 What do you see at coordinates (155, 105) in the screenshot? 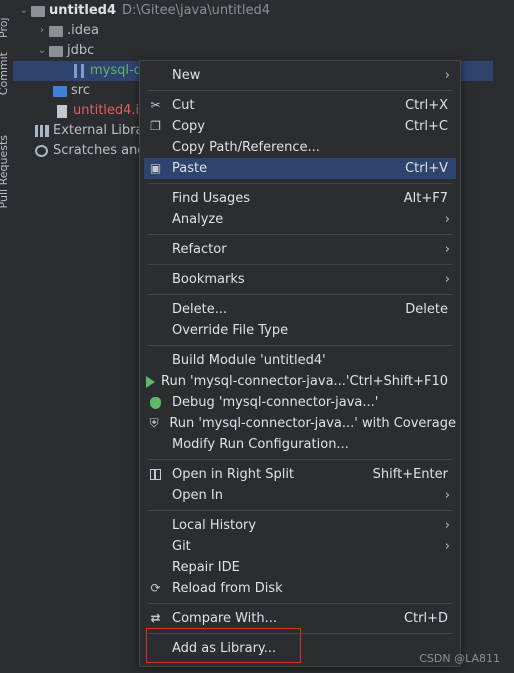
I see `scissors-icon: ✂` at bounding box center [155, 105].